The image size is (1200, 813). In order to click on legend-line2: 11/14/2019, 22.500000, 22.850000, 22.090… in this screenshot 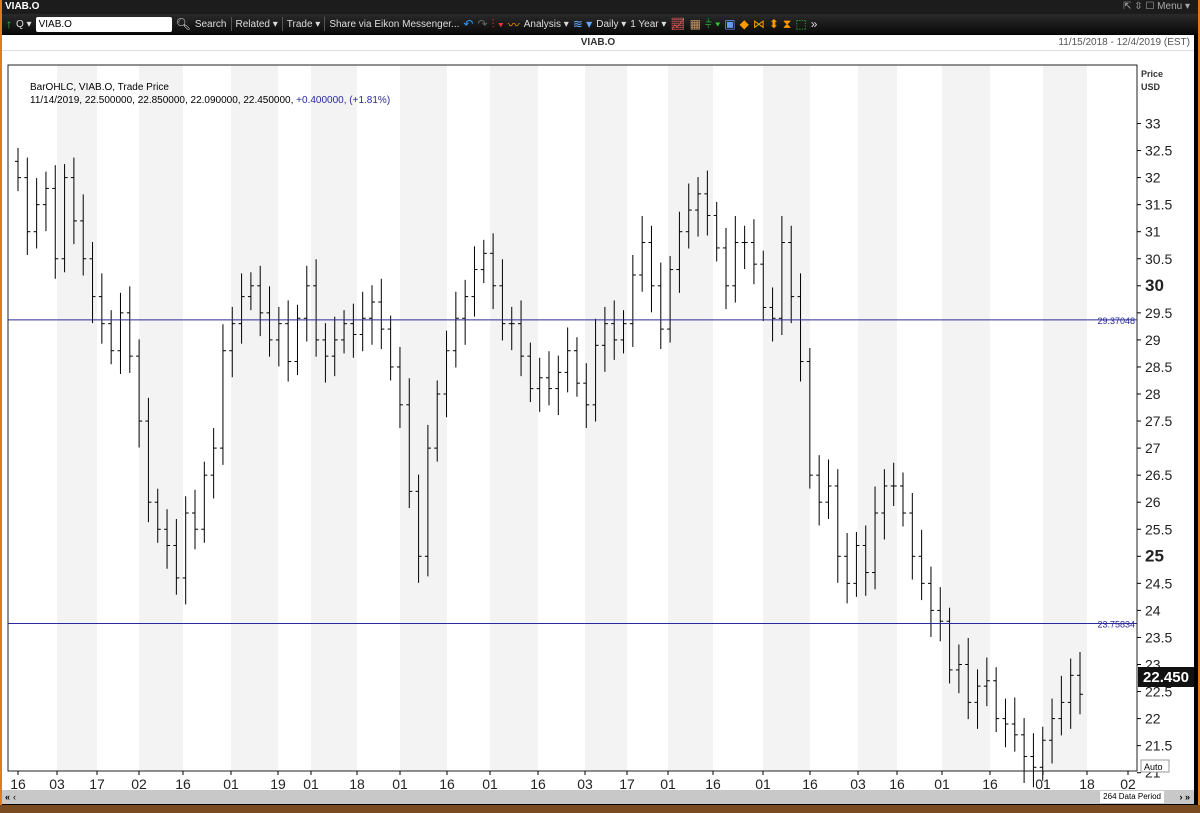, I will do `click(210, 100)`.